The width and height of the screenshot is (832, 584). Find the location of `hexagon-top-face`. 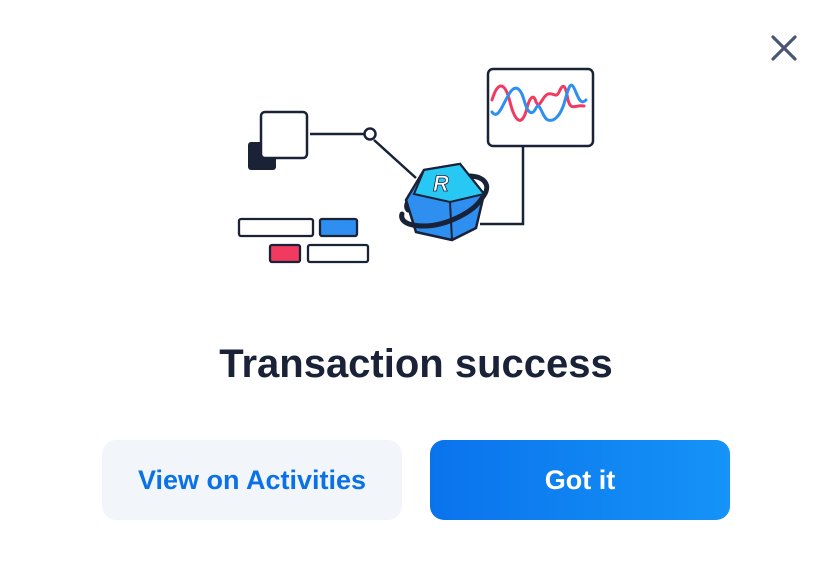

hexagon-top-face is located at coordinates (449, 183).